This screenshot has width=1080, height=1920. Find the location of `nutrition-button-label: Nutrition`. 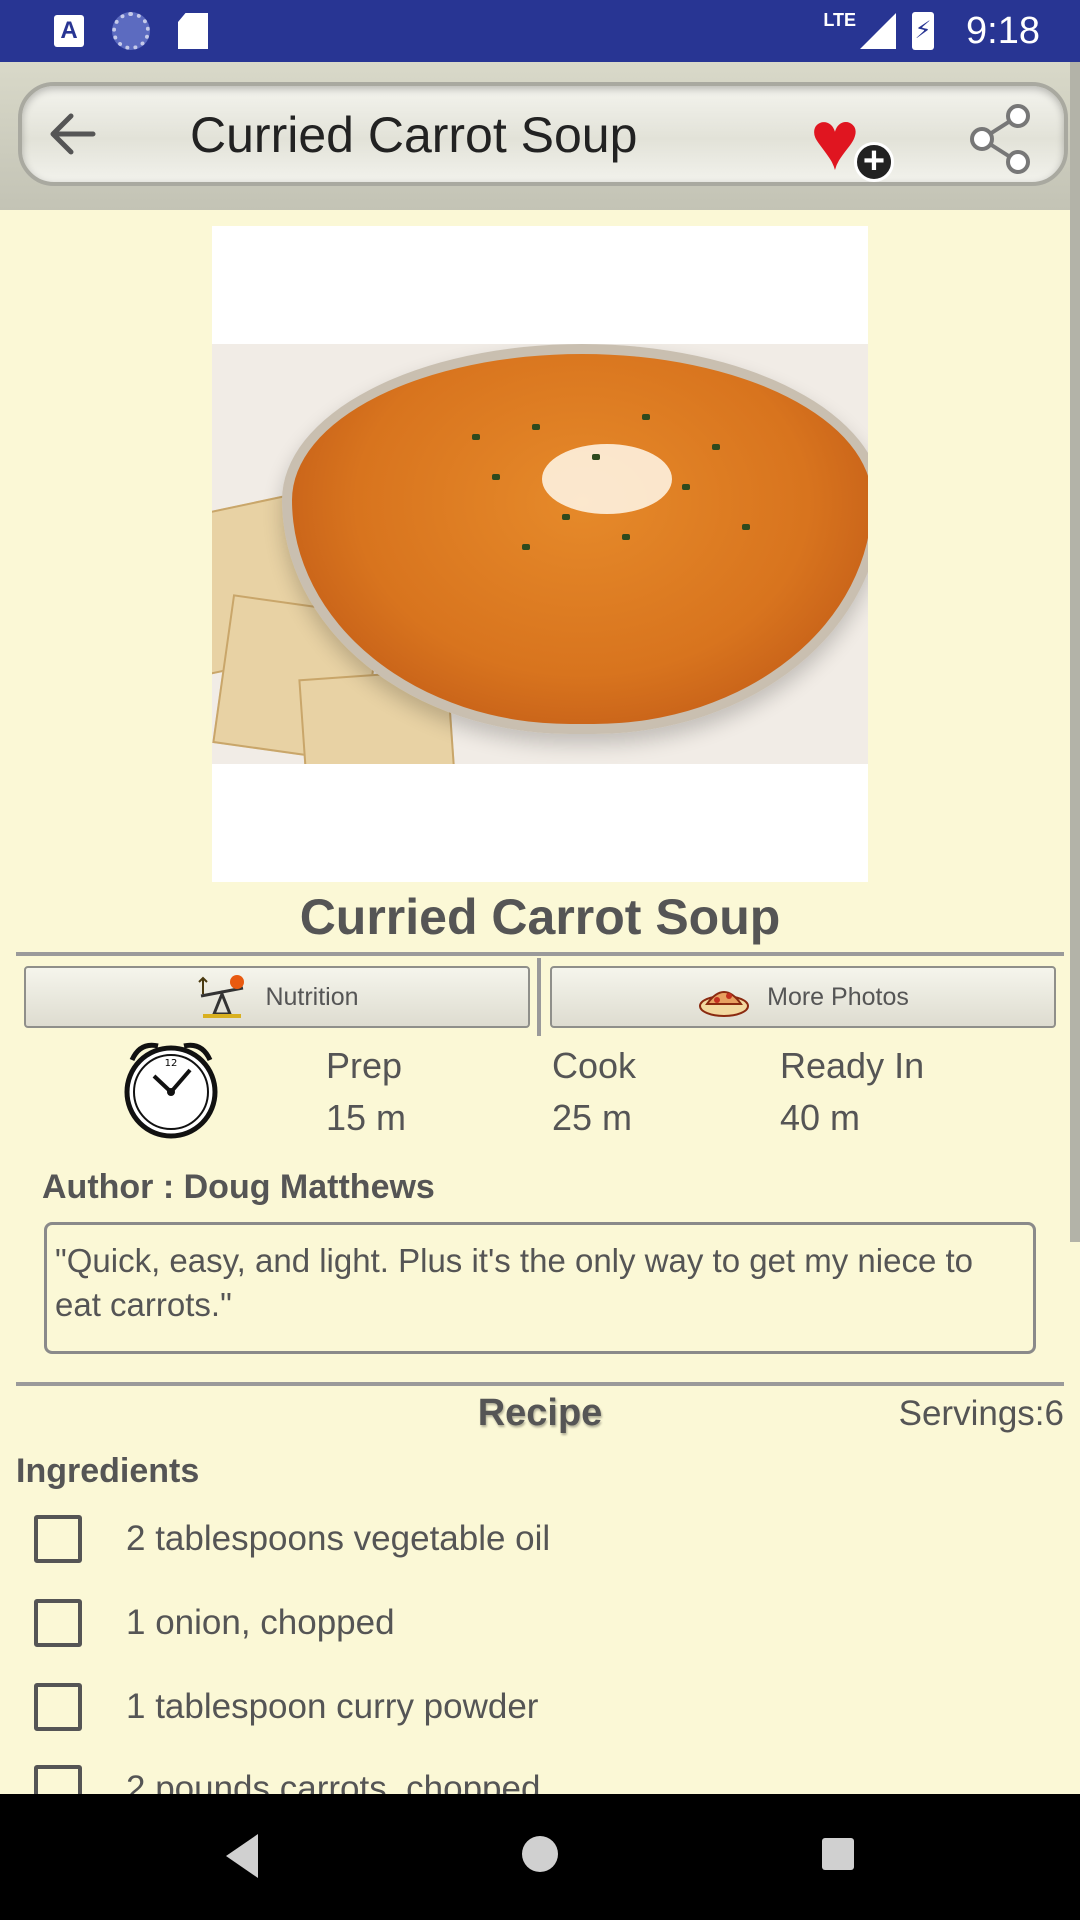

nutrition-button-label: Nutrition is located at coordinates (312, 996).